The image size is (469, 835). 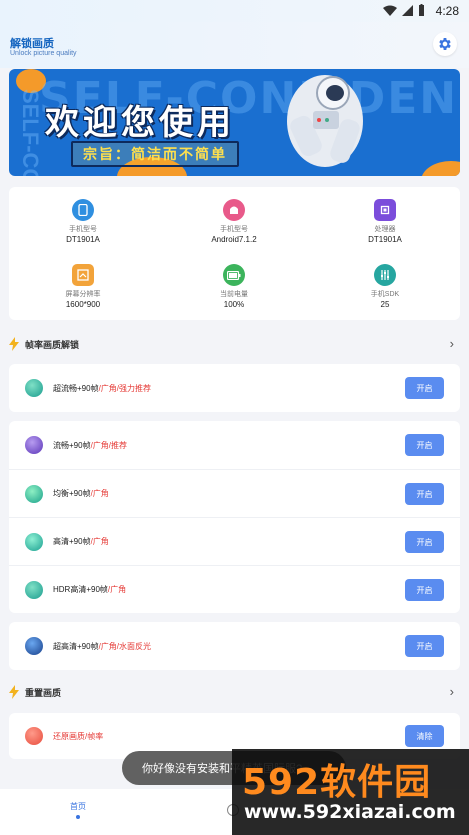 I want to click on frame-option-row: 超流畅+90帧/广角/强力推荐 开启, so click(x=234, y=388).